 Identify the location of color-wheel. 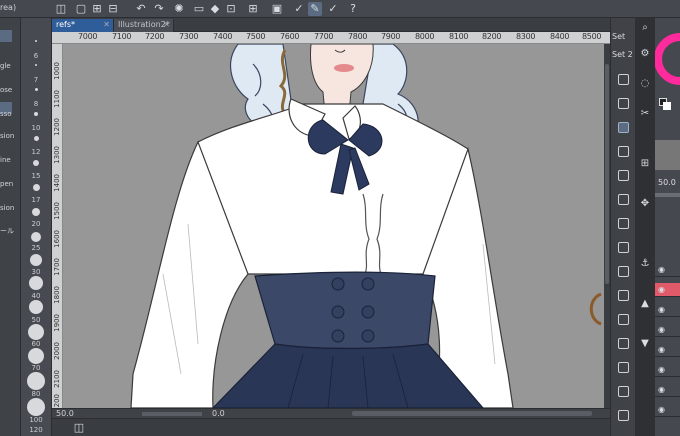
(667, 59).